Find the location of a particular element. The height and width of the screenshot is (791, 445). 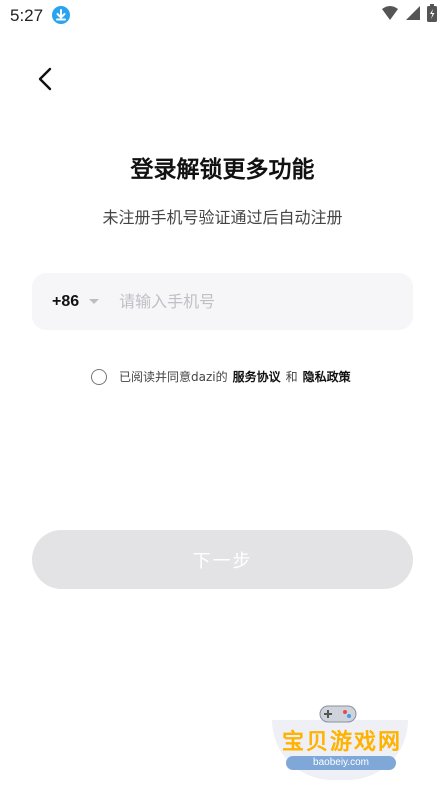

status-time: 5:27 is located at coordinates (27, 15).